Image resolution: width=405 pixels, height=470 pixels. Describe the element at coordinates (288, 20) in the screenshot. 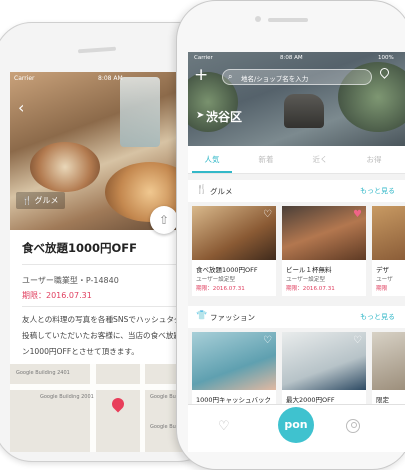

I see `front-speaker` at that location.